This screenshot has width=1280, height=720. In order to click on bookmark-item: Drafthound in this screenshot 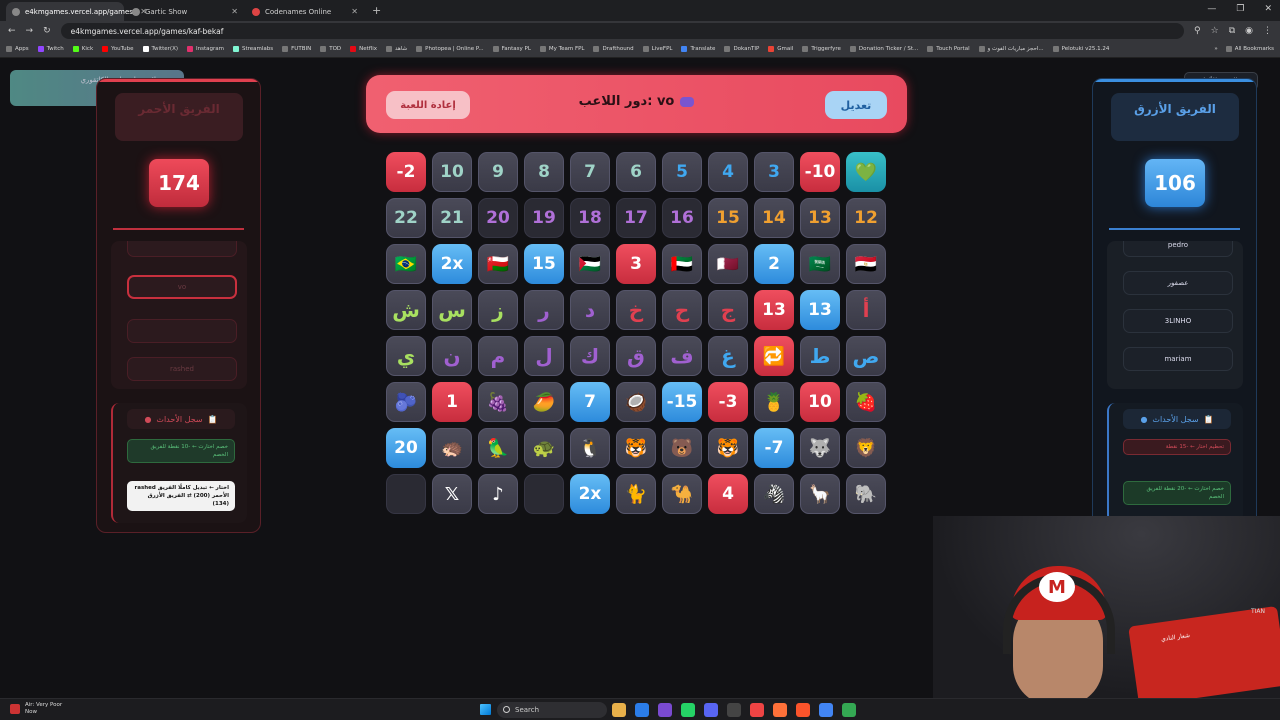, I will do `click(613, 49)`.